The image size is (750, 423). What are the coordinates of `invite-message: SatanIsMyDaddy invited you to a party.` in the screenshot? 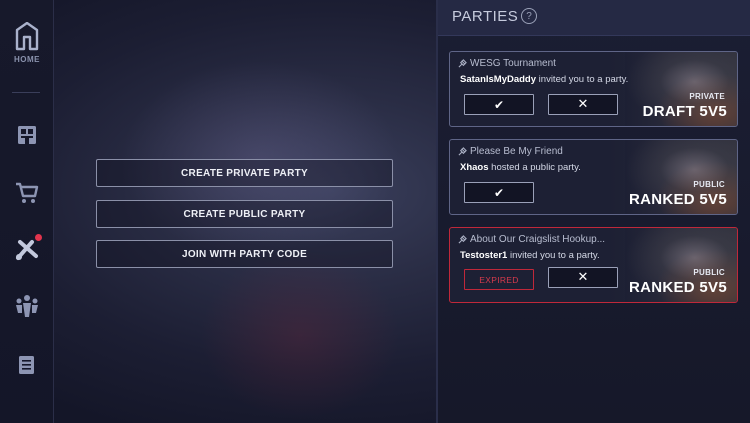 It's located at (544, 79).